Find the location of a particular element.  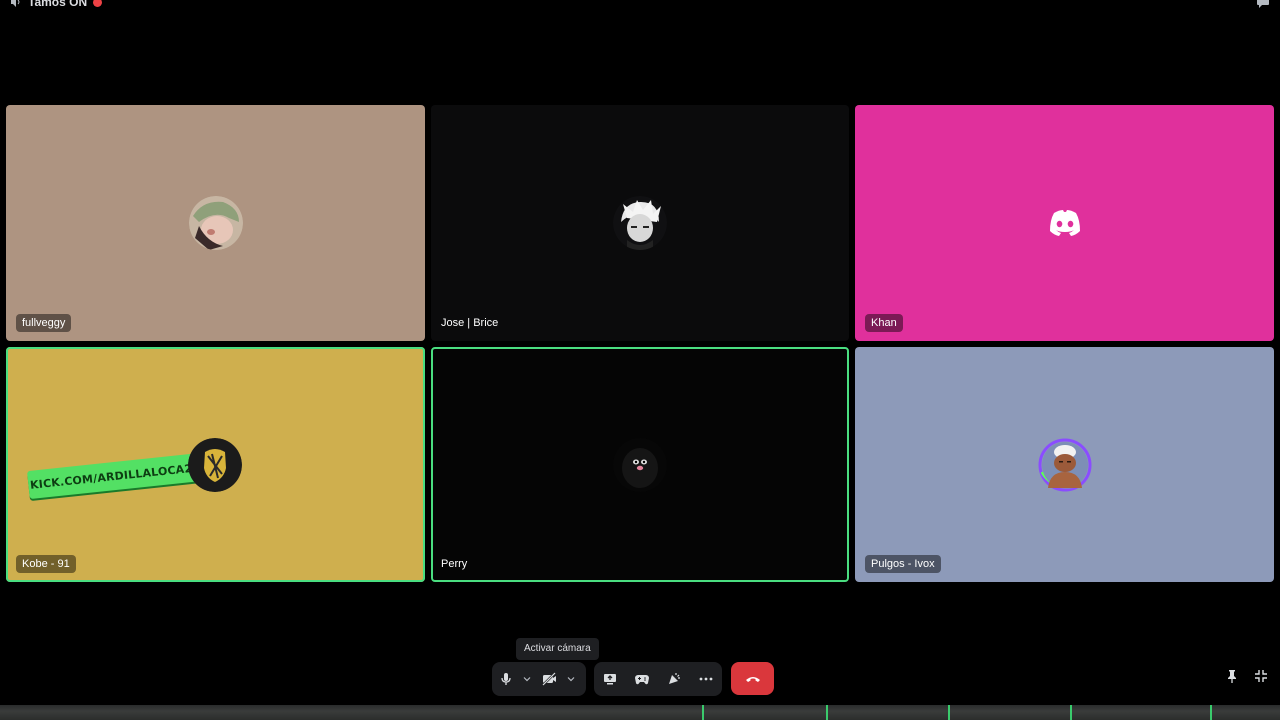

microphone-button is located at coordinates (506, 679).